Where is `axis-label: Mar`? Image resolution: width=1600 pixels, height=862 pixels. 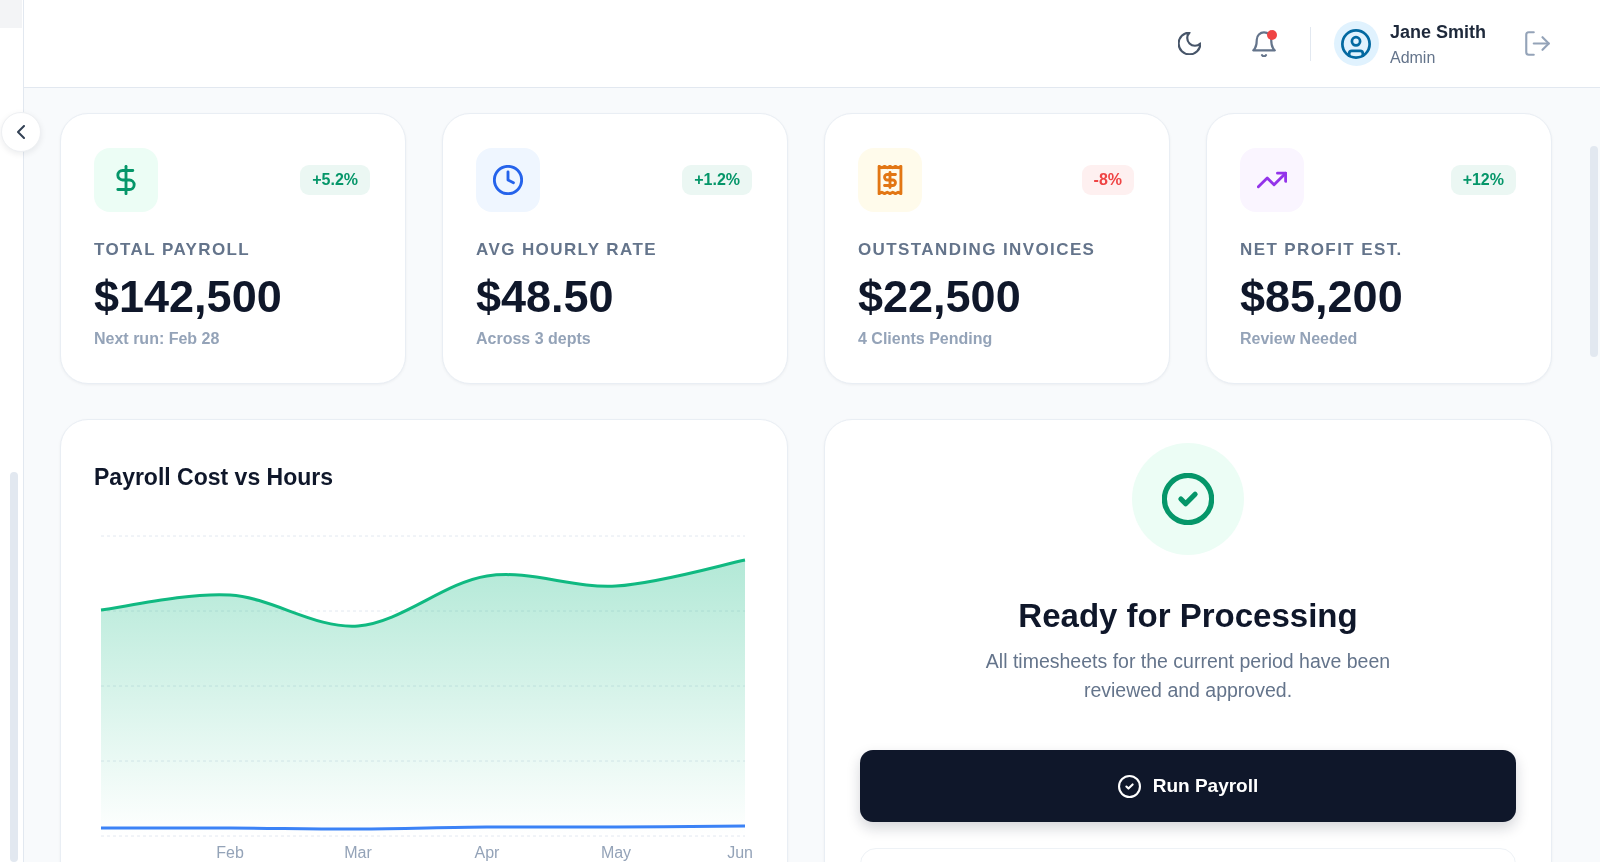 axis-label: Mar is located at coordinates (358, 852).